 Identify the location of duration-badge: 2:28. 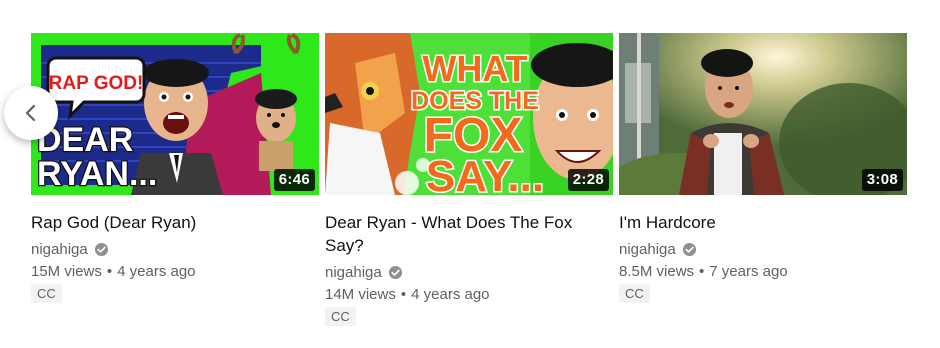
(588, 180).